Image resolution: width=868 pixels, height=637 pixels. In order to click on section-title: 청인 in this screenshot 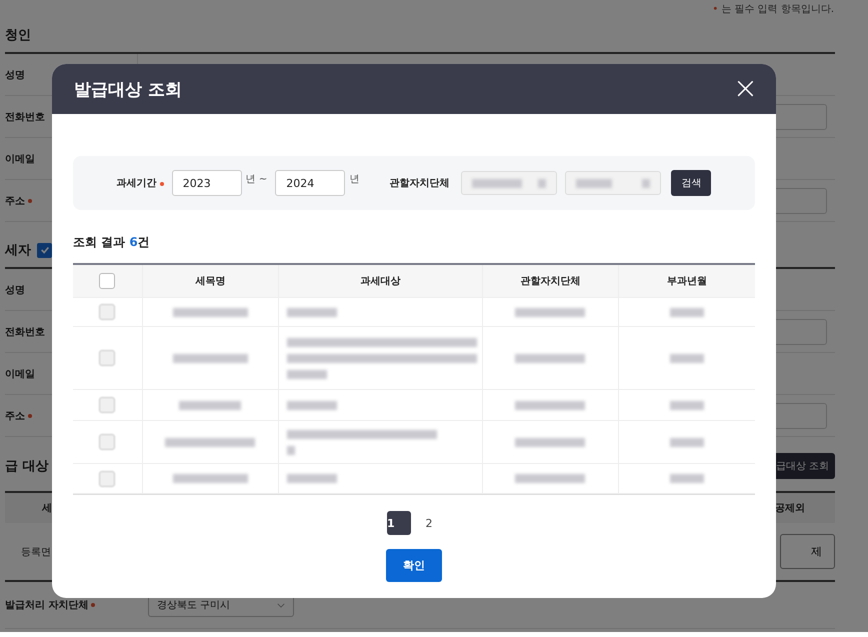, I will do `click(18, 35)`.